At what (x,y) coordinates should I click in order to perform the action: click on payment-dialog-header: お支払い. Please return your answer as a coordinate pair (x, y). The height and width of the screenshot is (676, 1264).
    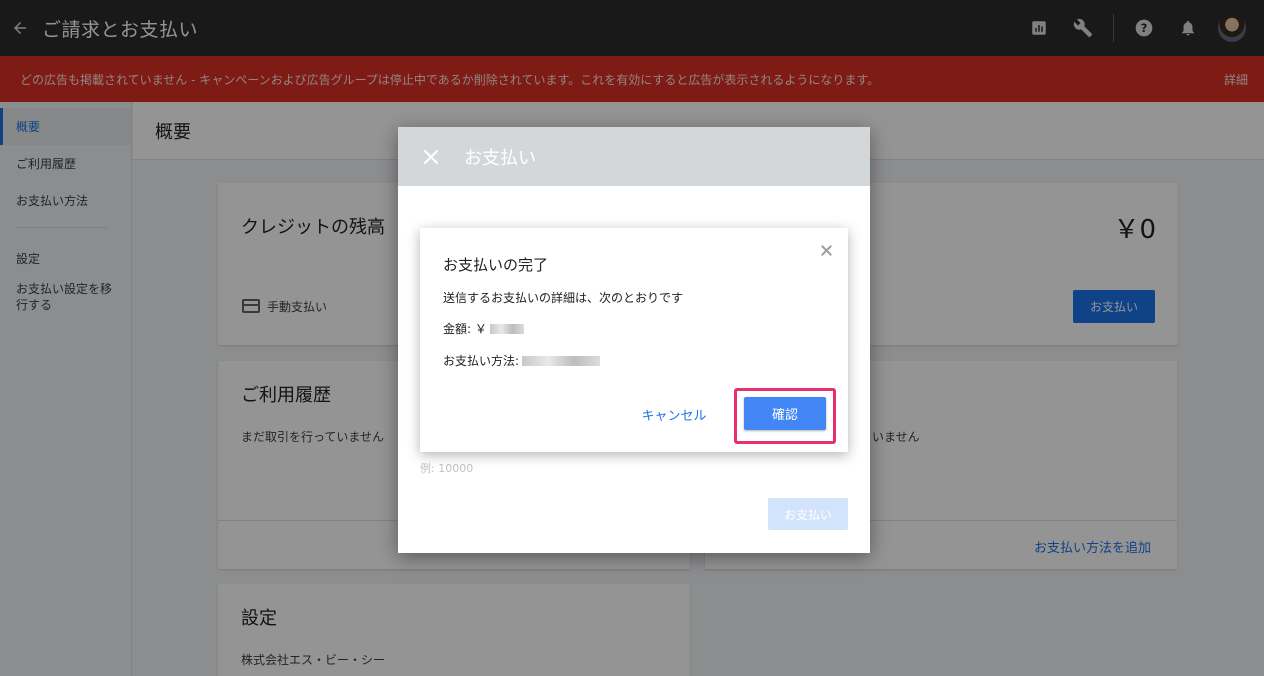
    Looking at the image, I should click on (634, 156).